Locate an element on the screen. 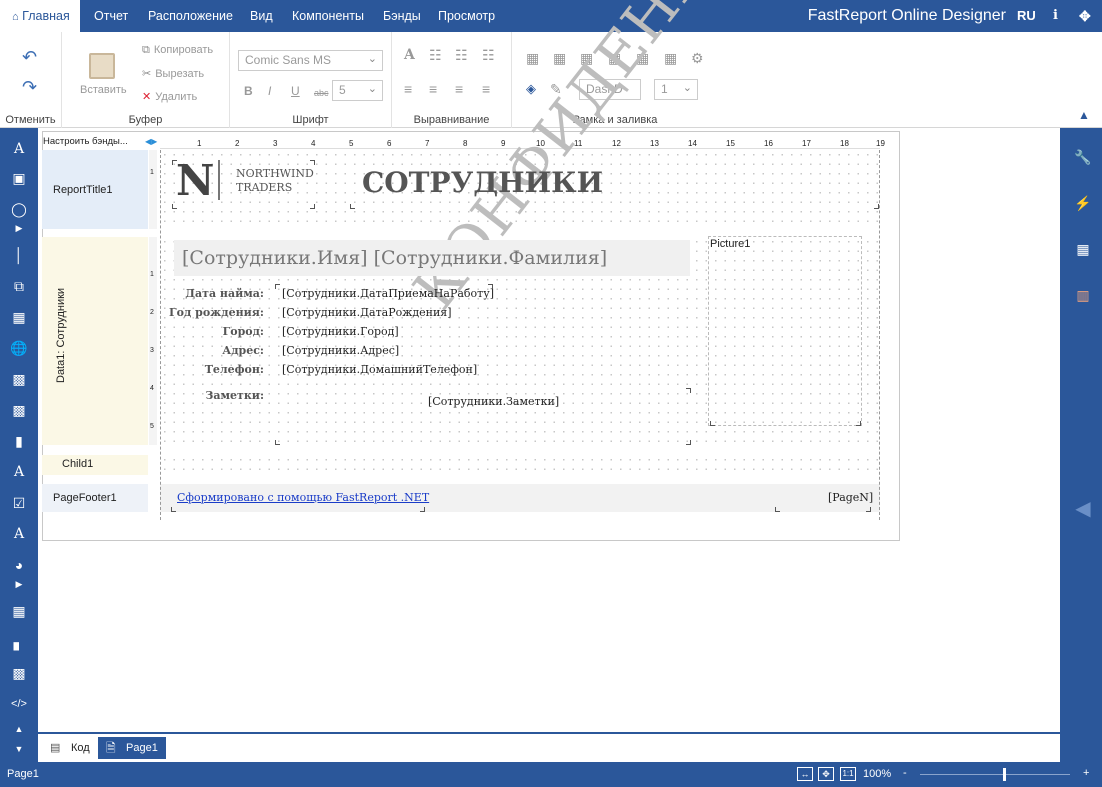  align-middle-icon: ☷ is located at coordinates (461, 55).